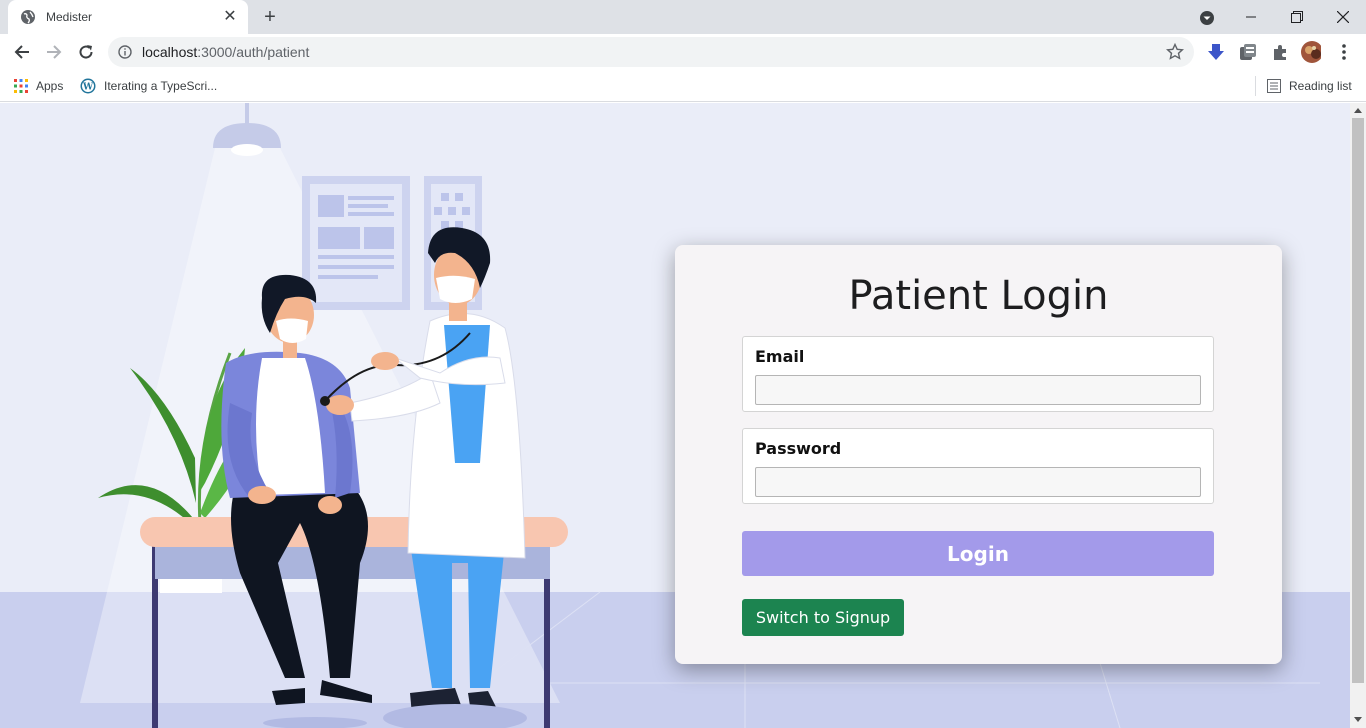  I want to click on switch-to-signup-button: Switch to Signup, so click(823, 617).